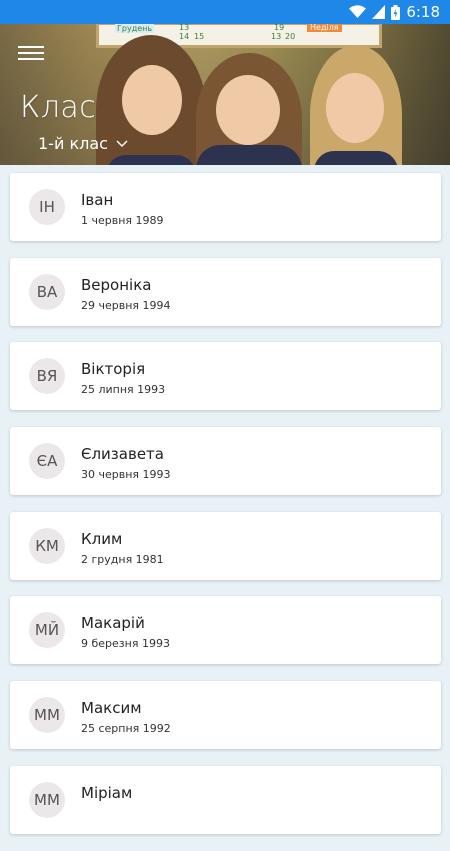  I want to click on student-card: МЙ Макарій 9 березня 1993, so click(225, 630).